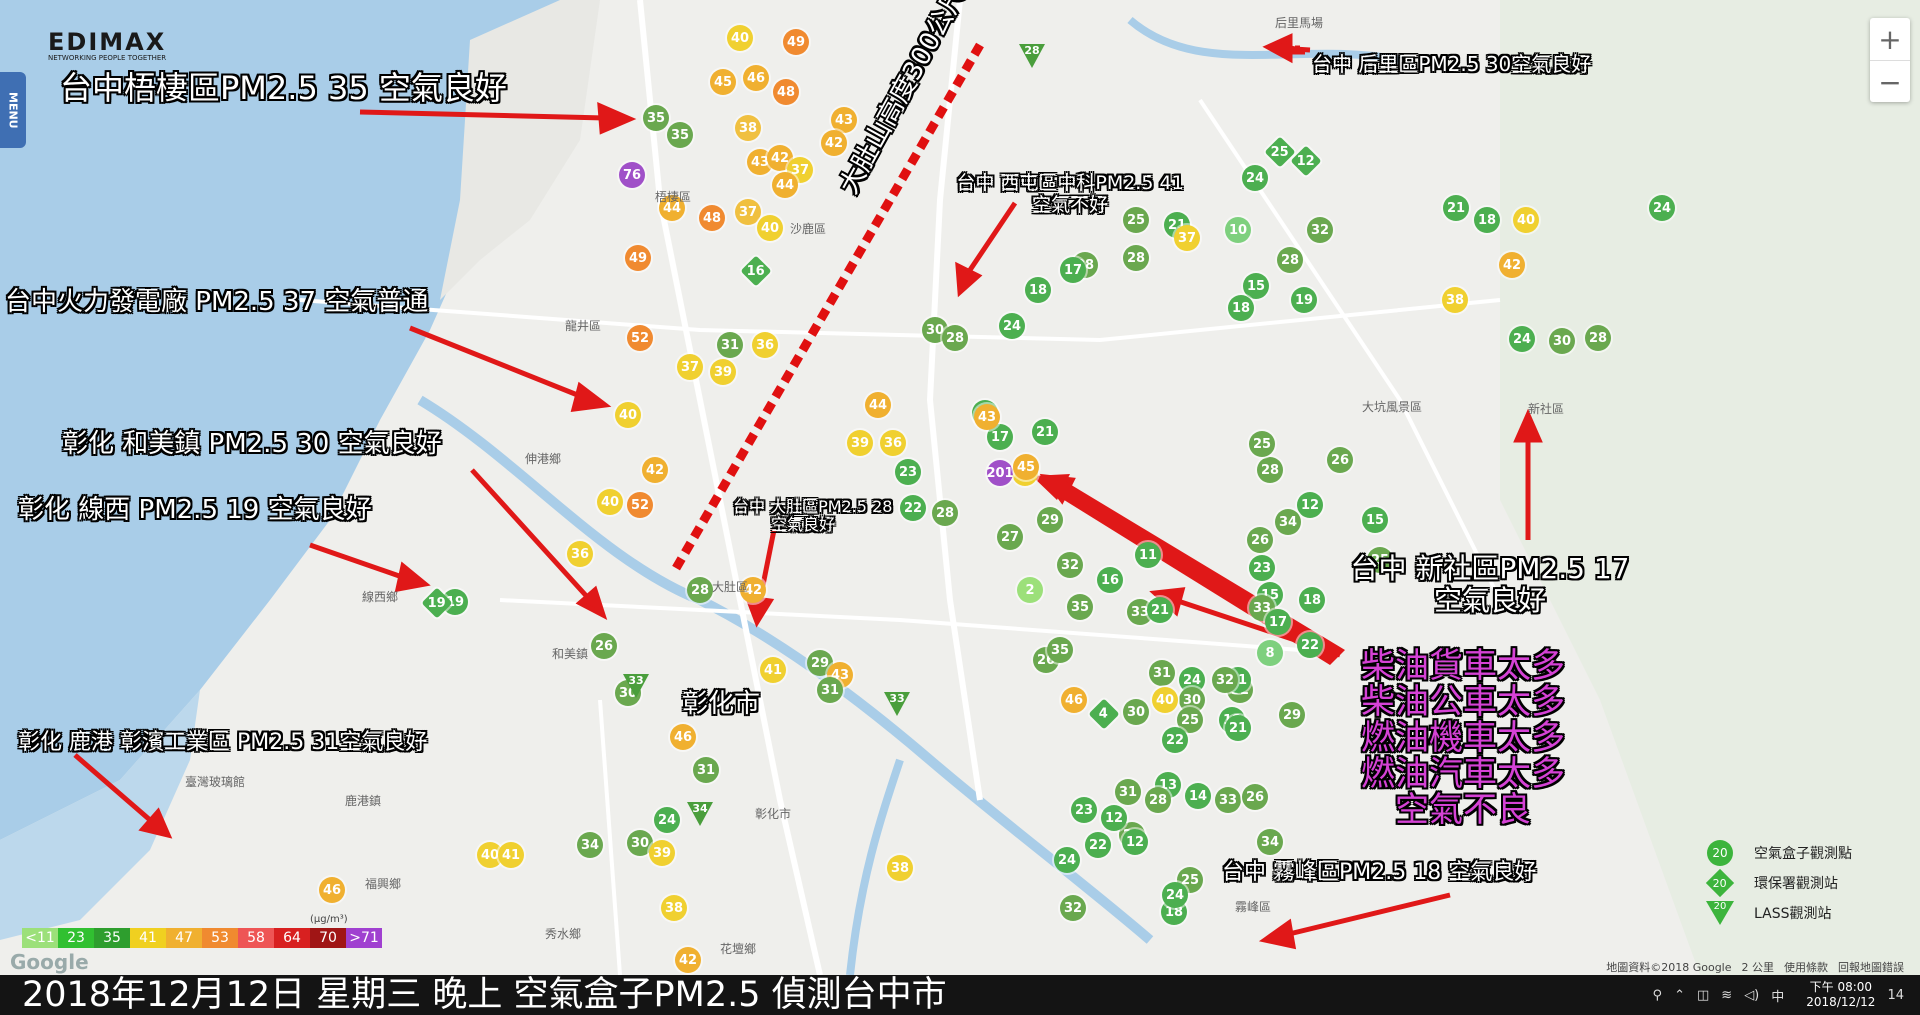  What do you see at coordinates (13, 110) in the screenshot?
I see `menu-button: MENU` at bounding box center [13, 110].